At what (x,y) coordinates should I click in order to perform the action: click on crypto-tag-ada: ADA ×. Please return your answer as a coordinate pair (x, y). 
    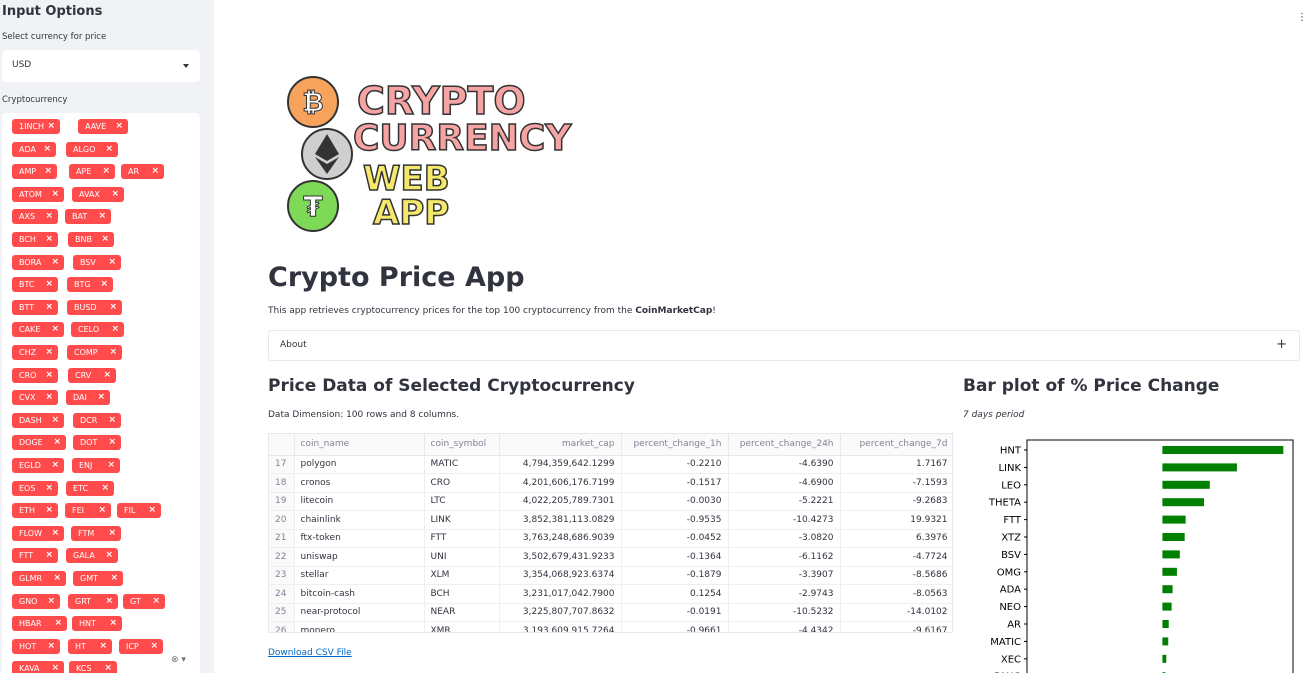
    Looking at the image, I should click on (34, 149).